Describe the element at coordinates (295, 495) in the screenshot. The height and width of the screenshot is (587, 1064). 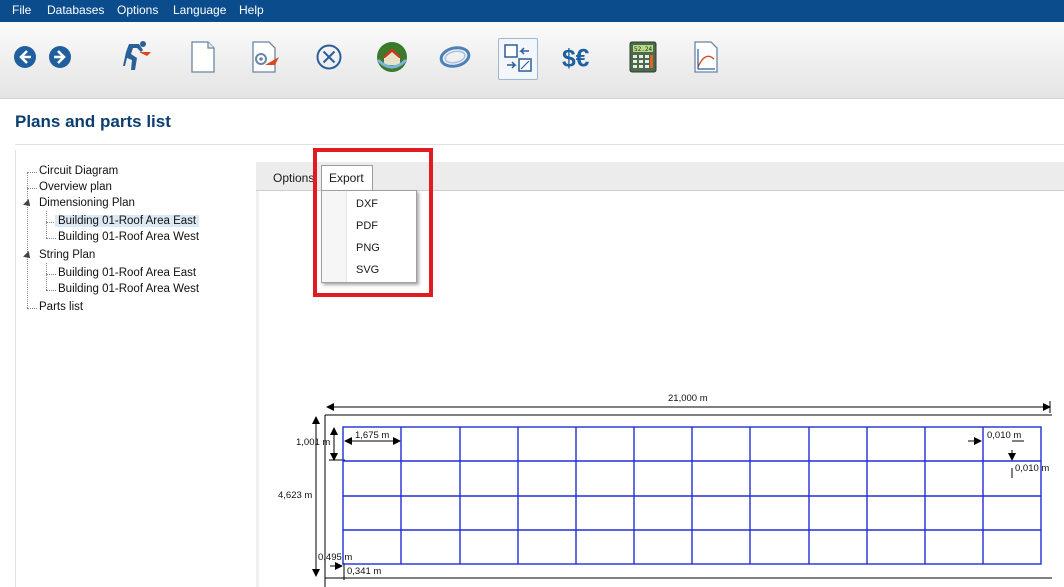
I see `dim-total-height: 4,623 m` at that location.